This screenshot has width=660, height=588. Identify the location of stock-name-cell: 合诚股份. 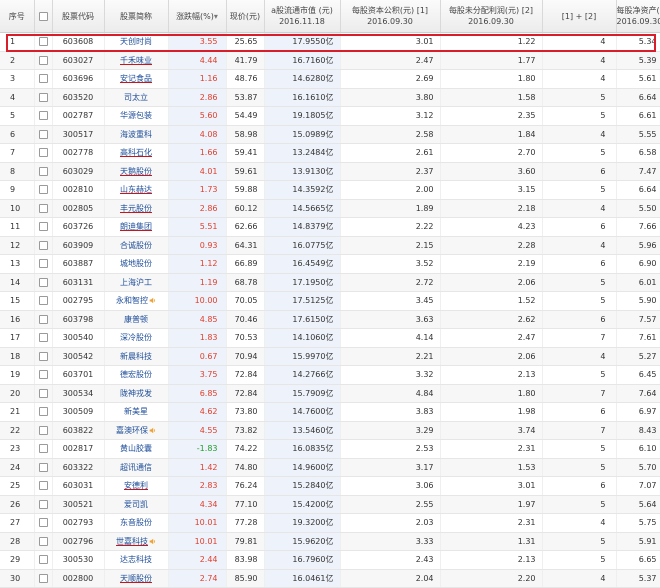
(136, 245).